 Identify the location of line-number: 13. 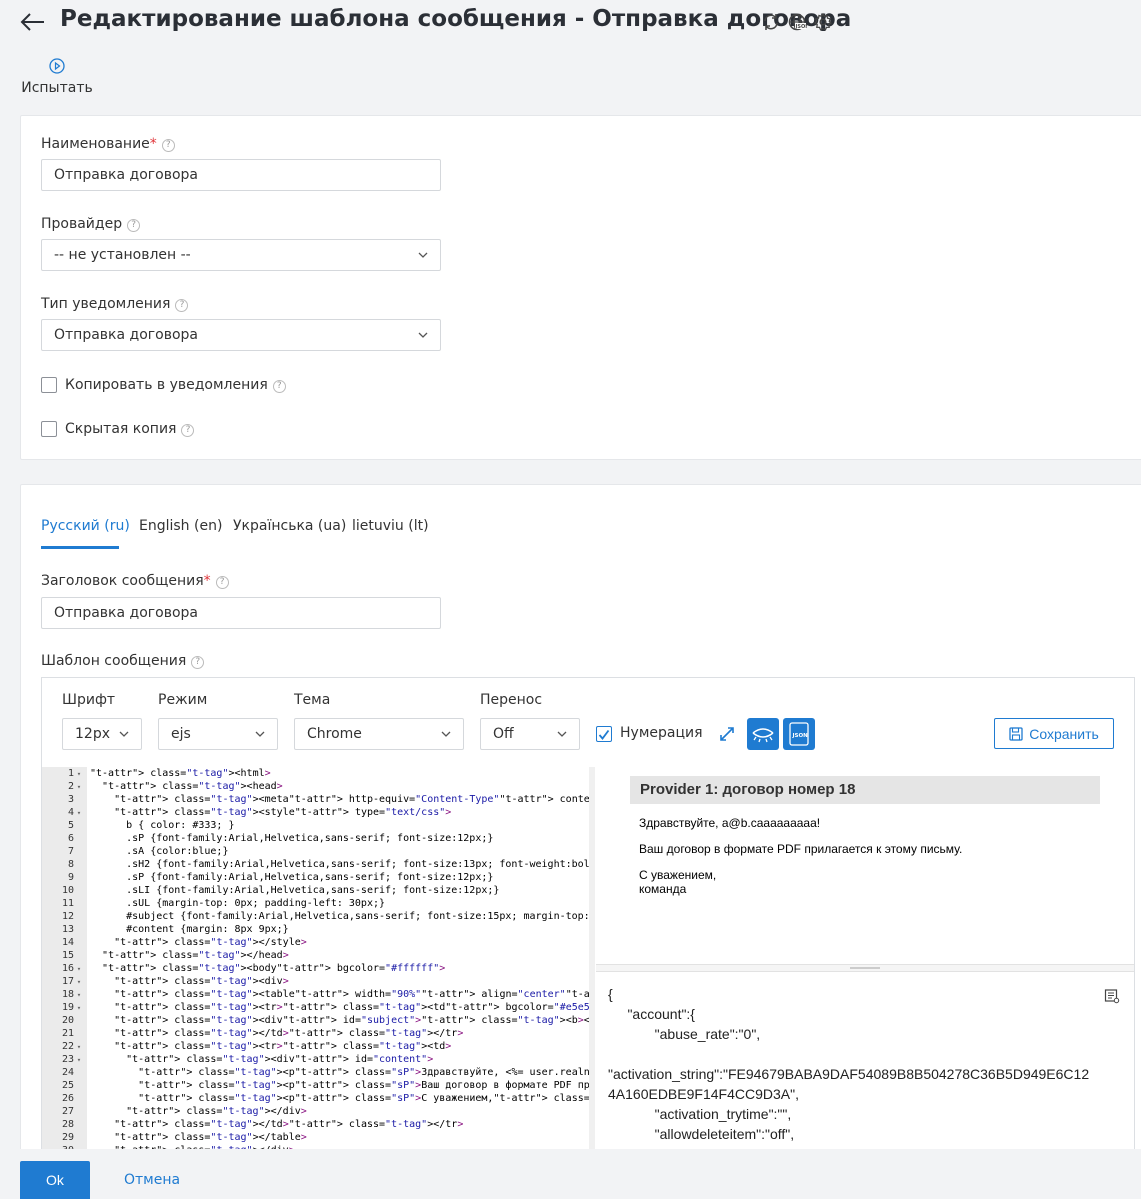
(67, 929).